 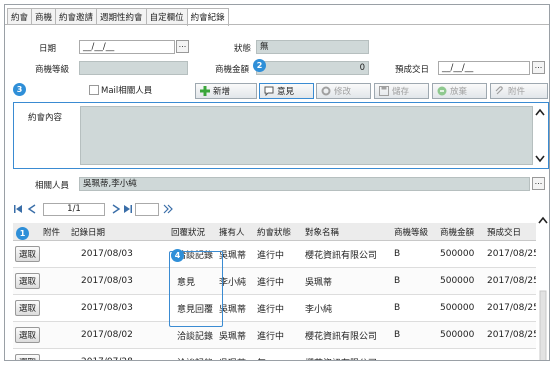 What do you see at coordinates (51, 231) in the screenshot?
I see `col-attachment: 附件` at bounding box center [51, 231].